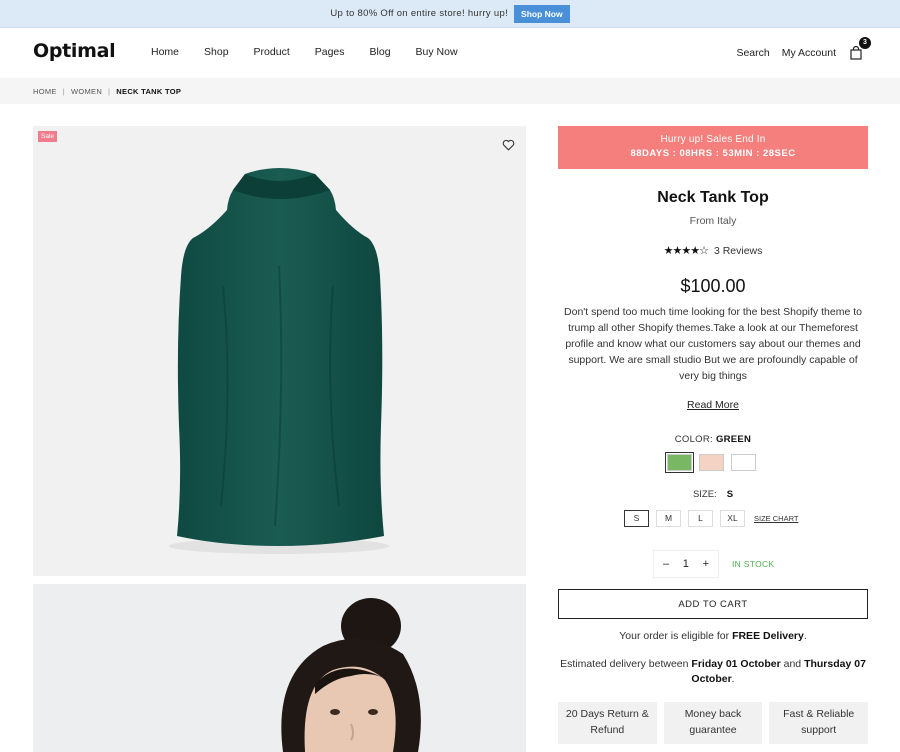  What do you see at coordinates (776, 518) in the screenshot?
I see `size-chart-link: SIZE CHART` at bounding box center [776, 518].